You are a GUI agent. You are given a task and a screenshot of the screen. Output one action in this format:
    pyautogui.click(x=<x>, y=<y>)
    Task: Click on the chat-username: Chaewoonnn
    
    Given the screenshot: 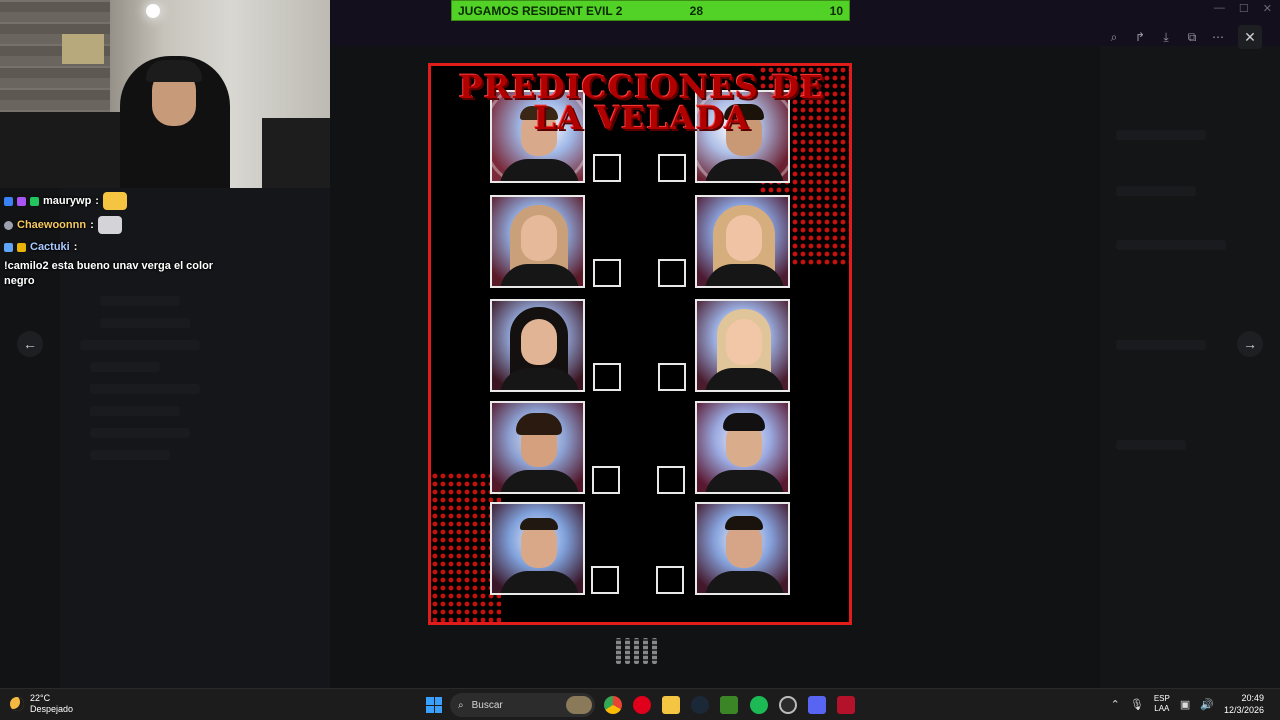 What is the action you would take?
    pyautogui.click(x=52, y=225)
    